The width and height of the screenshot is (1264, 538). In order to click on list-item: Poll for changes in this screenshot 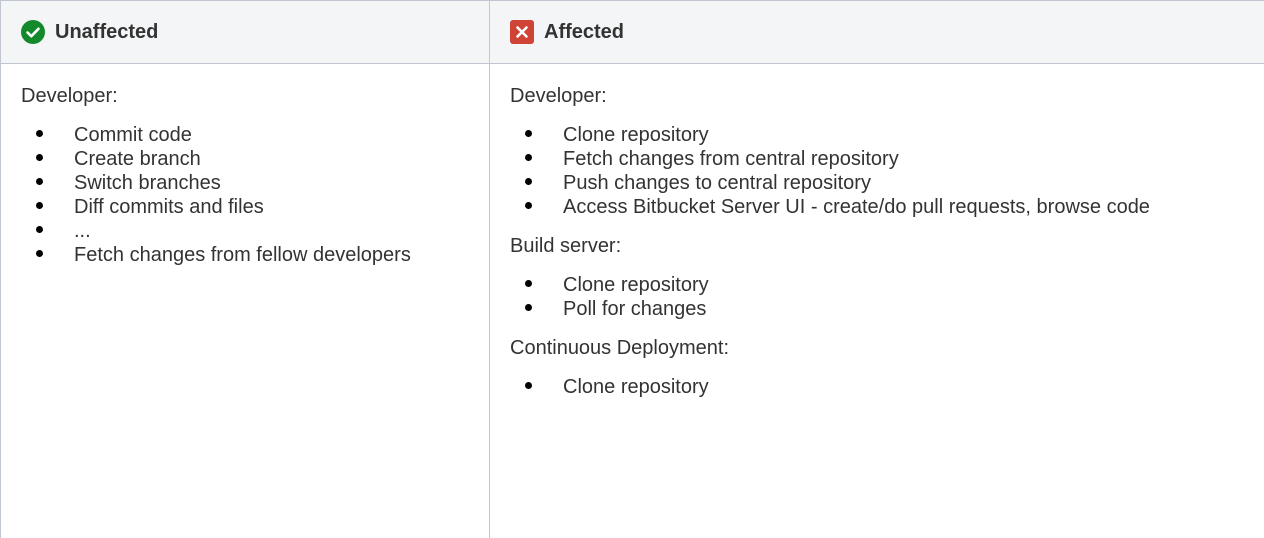, I will do `click(894, 309)`.